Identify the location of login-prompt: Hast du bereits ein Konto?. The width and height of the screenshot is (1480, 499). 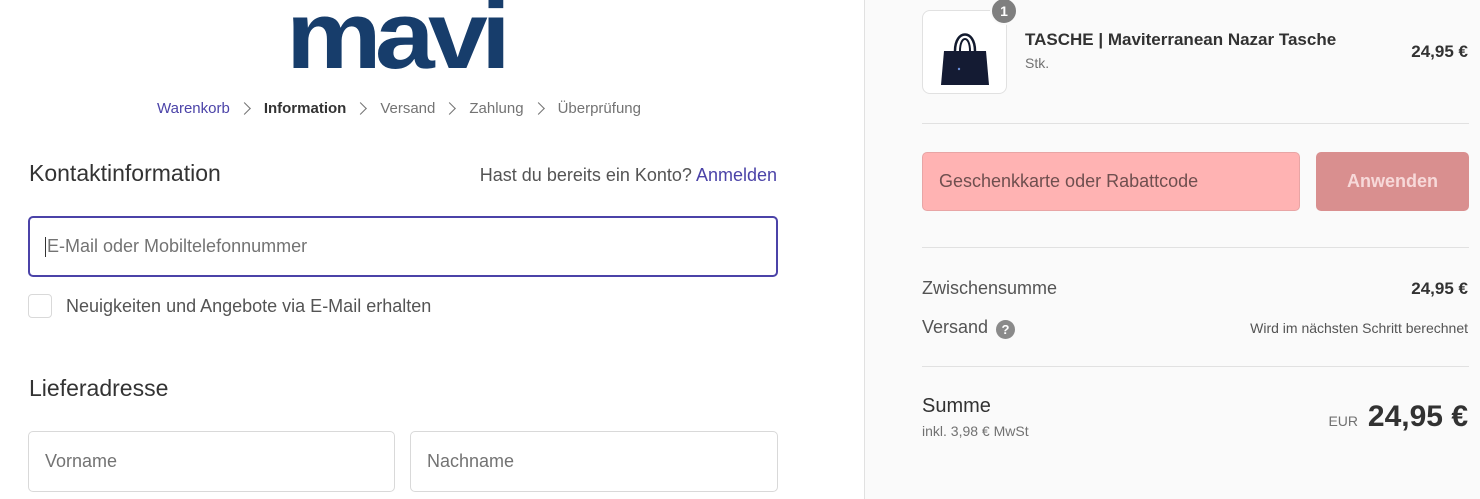
(585, 175).